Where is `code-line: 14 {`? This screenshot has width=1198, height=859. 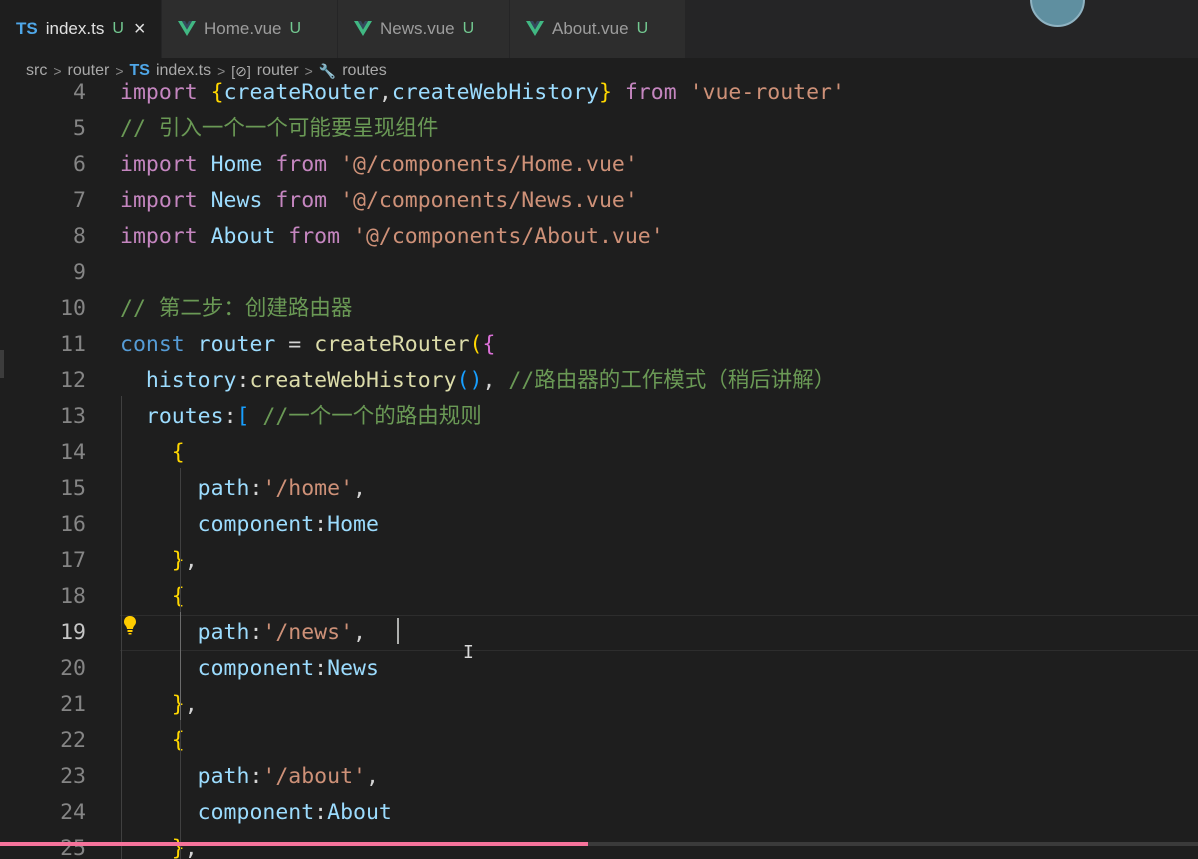 code-line: 14 { is located at coordinates (599, 453).